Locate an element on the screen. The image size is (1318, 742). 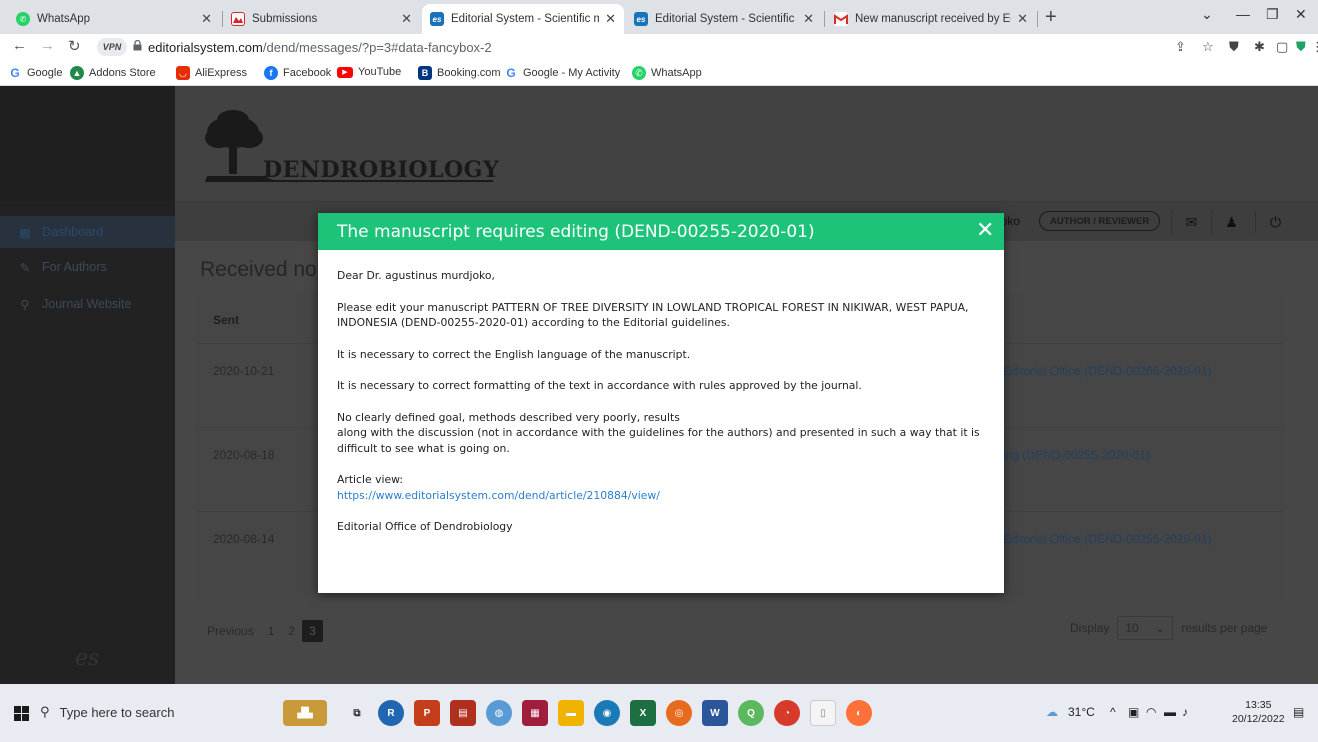
minimize-button: — is located at coordinates (1243, 14).